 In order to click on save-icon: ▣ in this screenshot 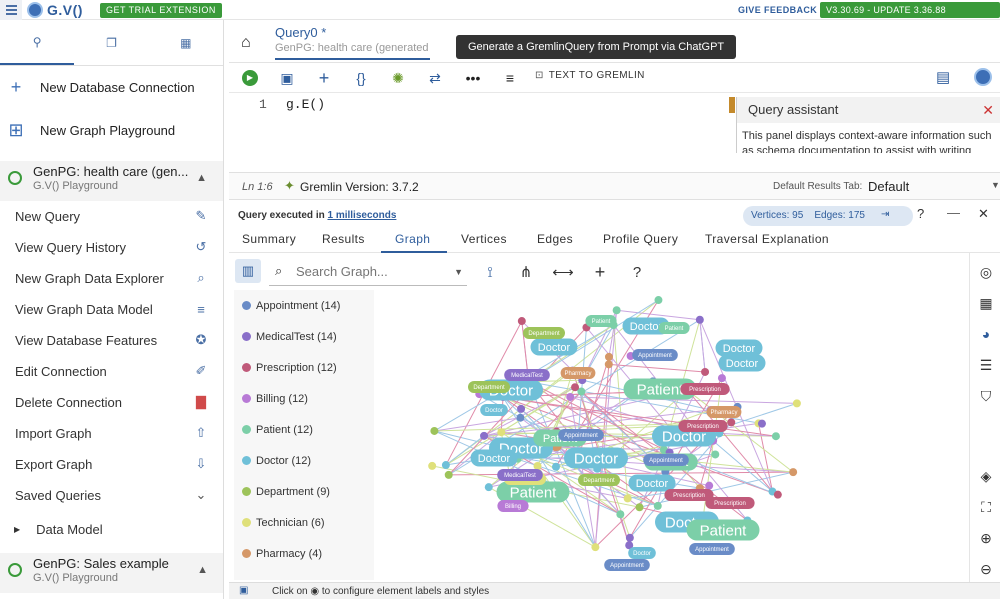, I will do `click(287, 78)`.